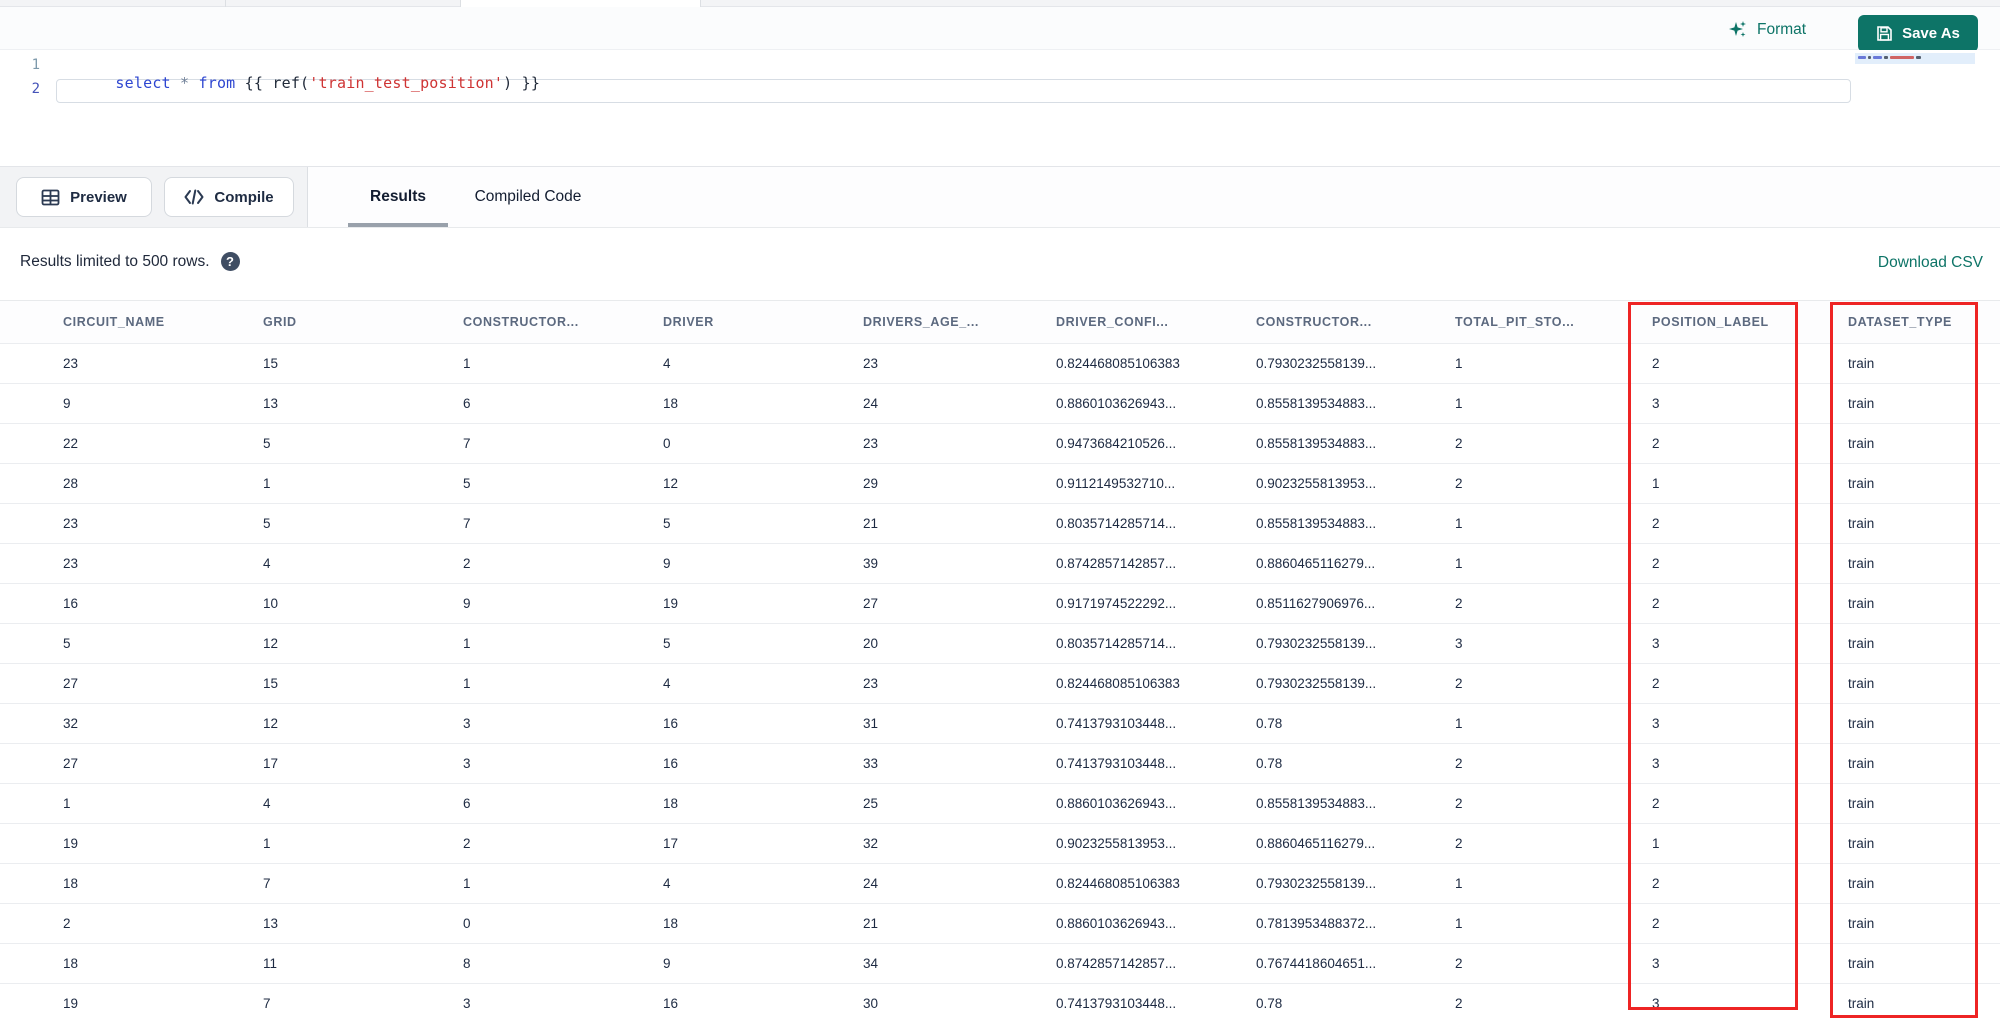  Describe the element at coordinates (230, 261) in the screenshot. I see `help-icon: ?` at that location.